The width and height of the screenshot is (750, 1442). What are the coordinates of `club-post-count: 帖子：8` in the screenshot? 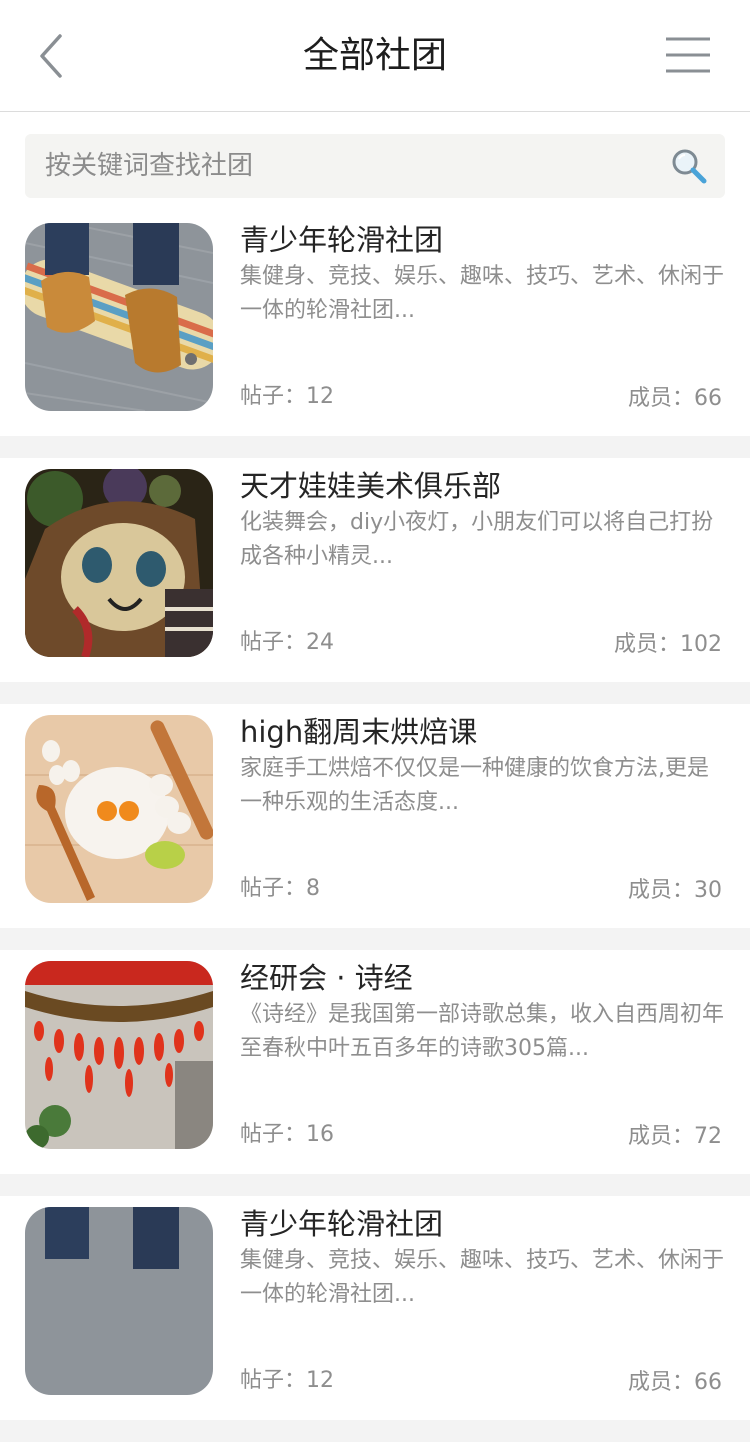 It's located at (280, 888).